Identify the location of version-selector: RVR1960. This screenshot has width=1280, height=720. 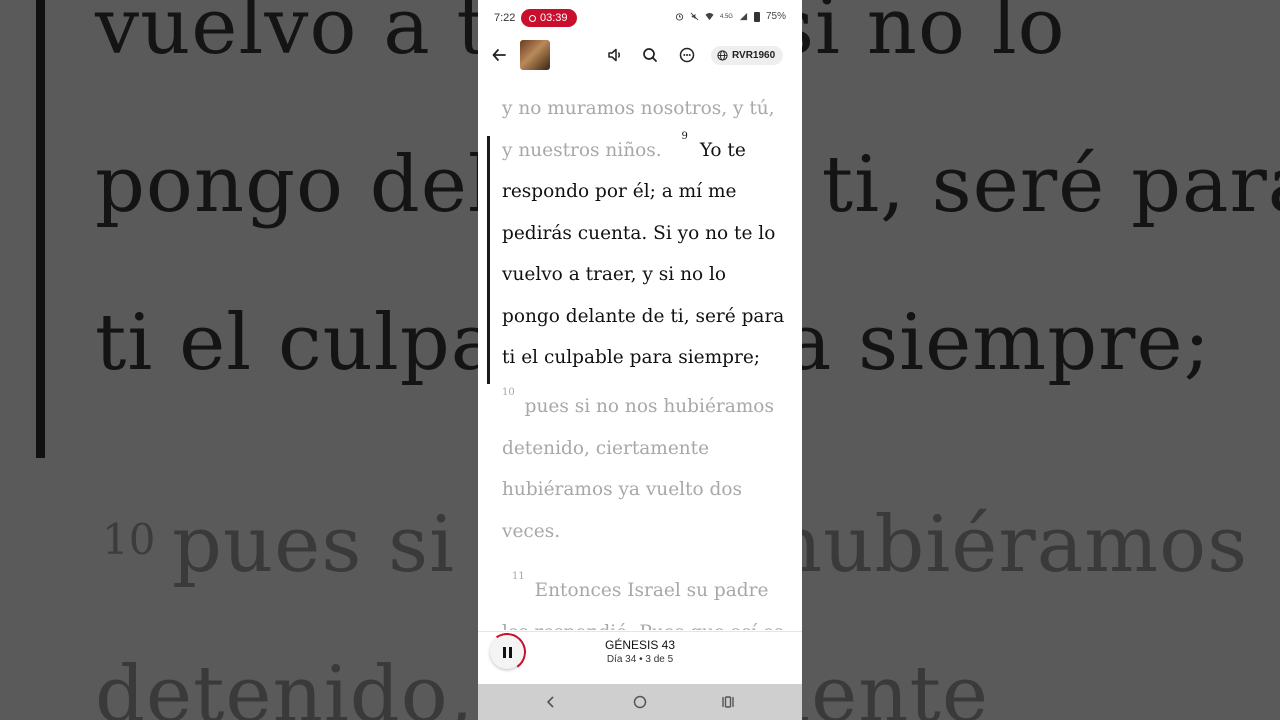
(747, 55).